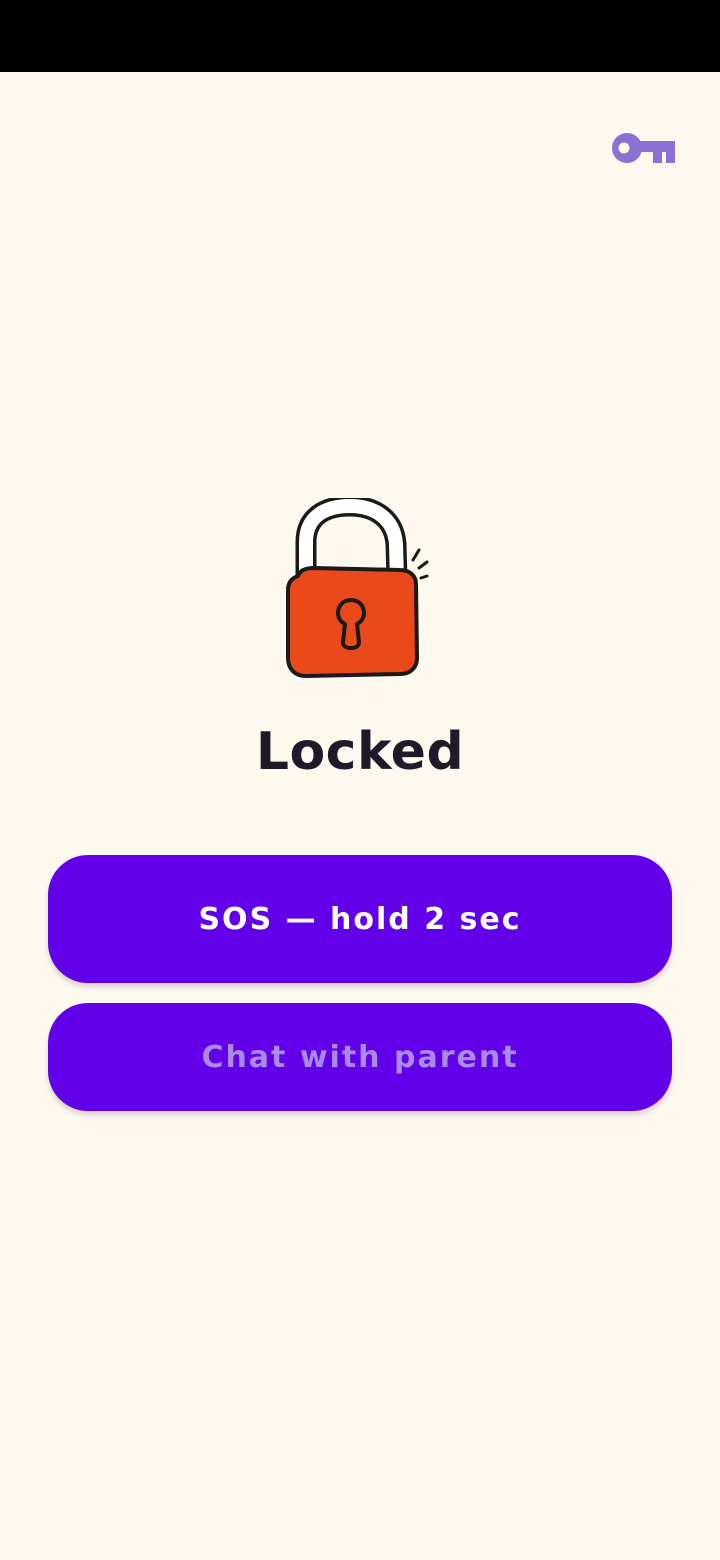 Image resolution: width=720 pixels, height=1560 pixels. I want to click on chat-with-parent-button: Chat with parent, so click(360, 1057).